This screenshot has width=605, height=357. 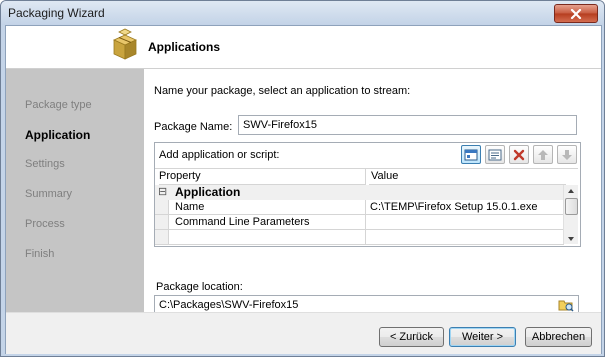 I want to click on script-icon, so click(x=495, y=154).